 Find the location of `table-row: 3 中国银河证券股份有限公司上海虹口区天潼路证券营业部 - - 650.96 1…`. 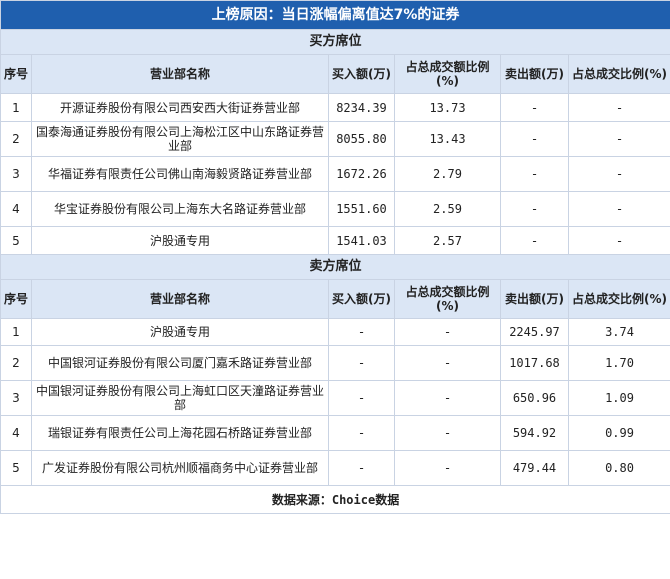

table-row: 3 中国银河证券股份有限公司上海虹口区天潼路证券营业部 - - 650.96 1… is located at coordinates (335, 398).